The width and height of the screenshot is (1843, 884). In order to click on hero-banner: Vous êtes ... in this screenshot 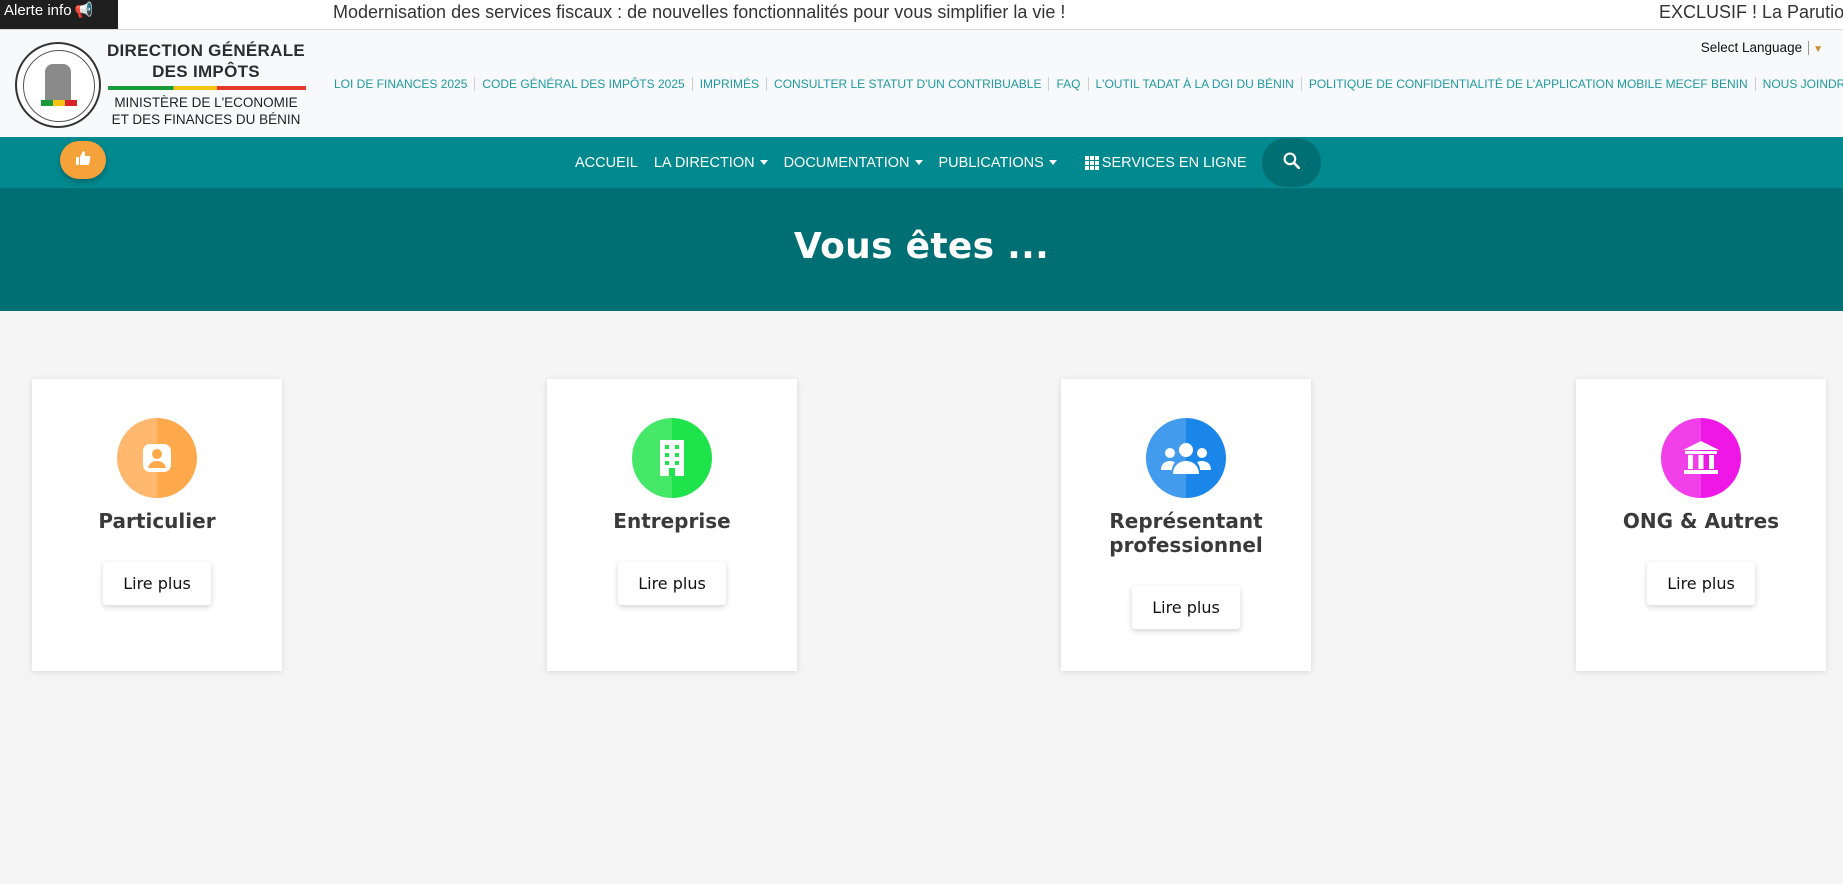, I will do `click(921, 249)`.